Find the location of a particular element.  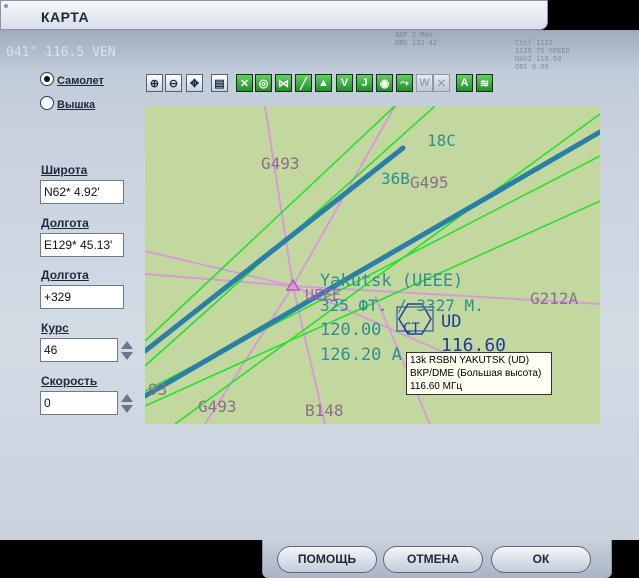

airway-label-93: 93 is located at coordinates (158, 389).